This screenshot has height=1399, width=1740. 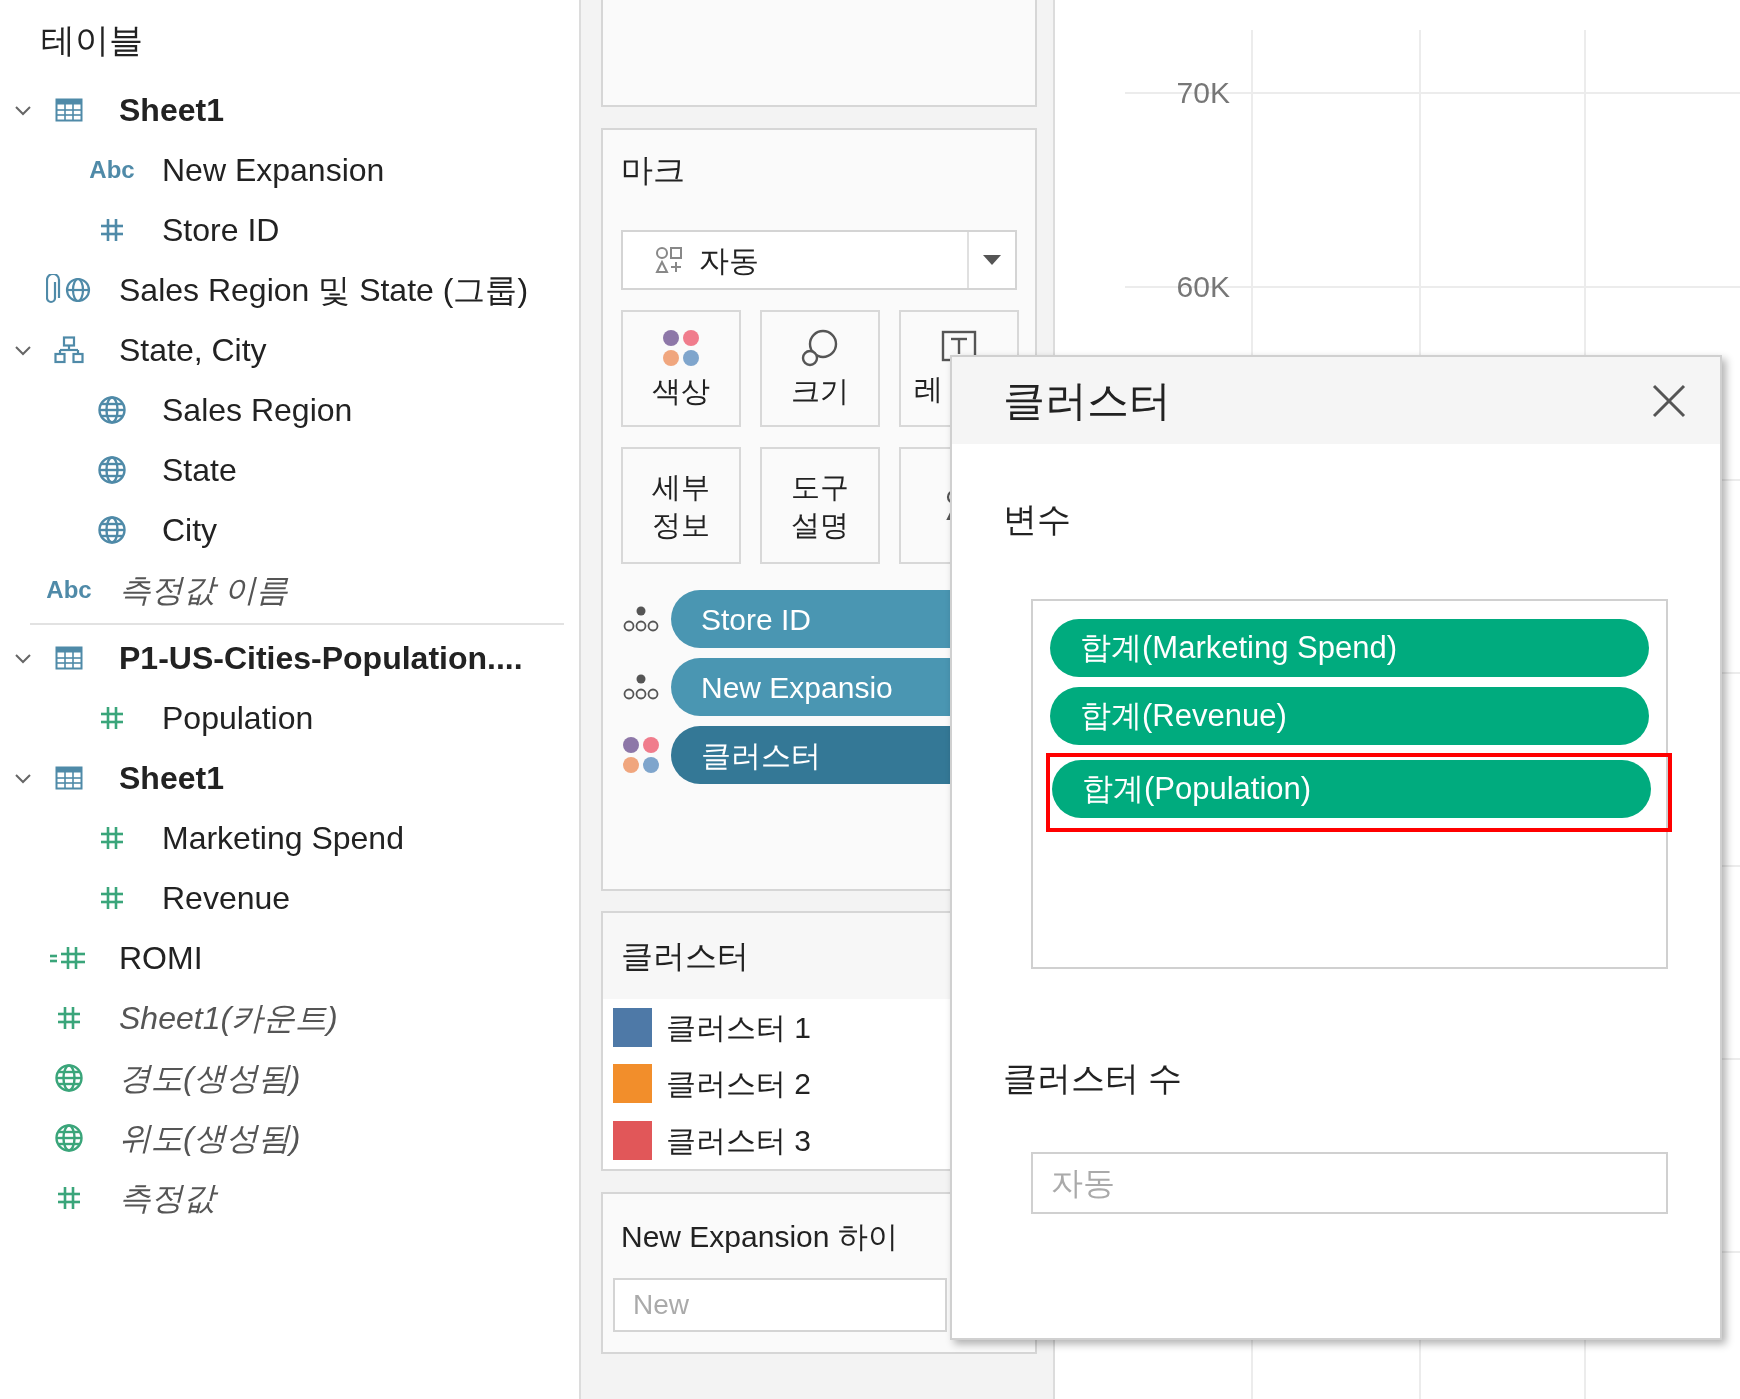 What do you see at coordinates (1203, 287) in the screenshot?
I see `axis-label: 60K` at bounding box center [1203, 287].